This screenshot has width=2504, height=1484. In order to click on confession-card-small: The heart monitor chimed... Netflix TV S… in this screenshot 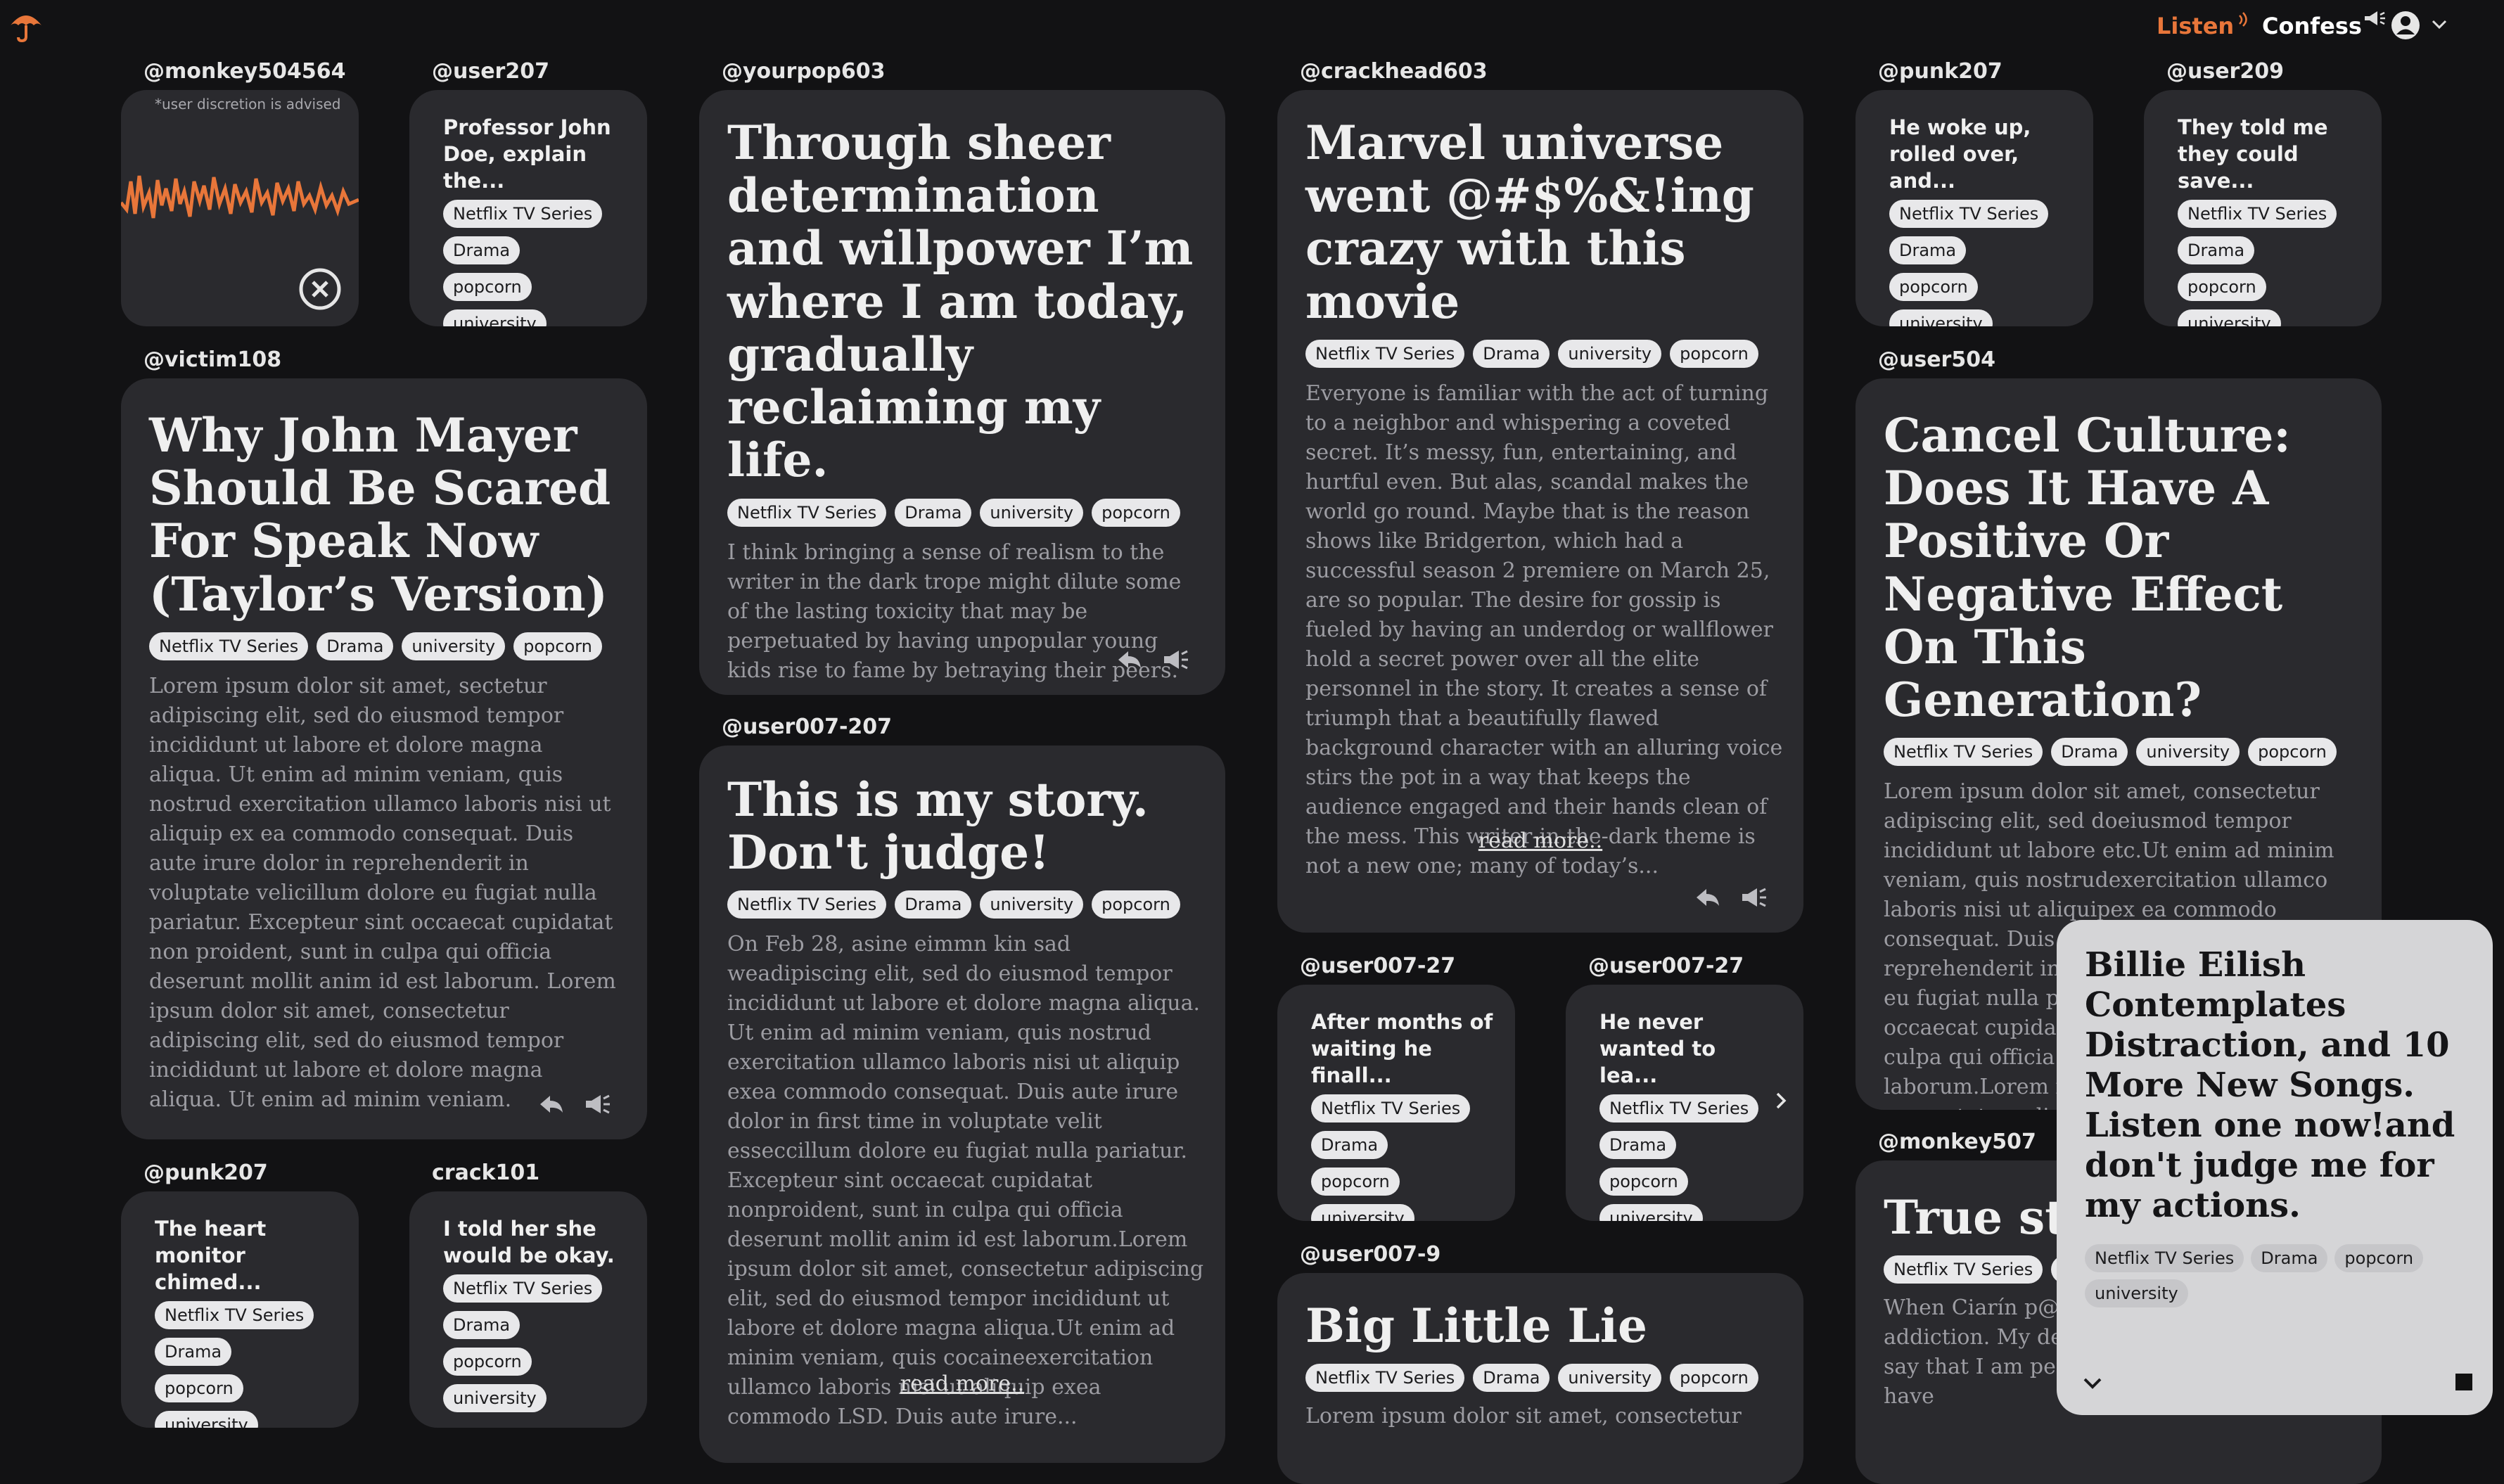, I will do `click(240, 1309)`.